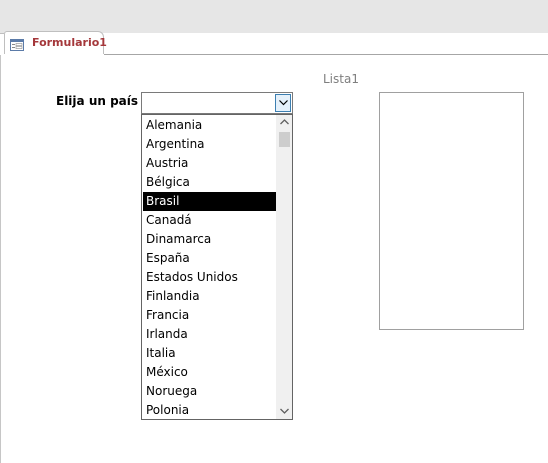 The image size is (548, 463). Describe the element at coordinates (284, 267) in the screenshot. I see `dropdown-scrollbar` at that location.